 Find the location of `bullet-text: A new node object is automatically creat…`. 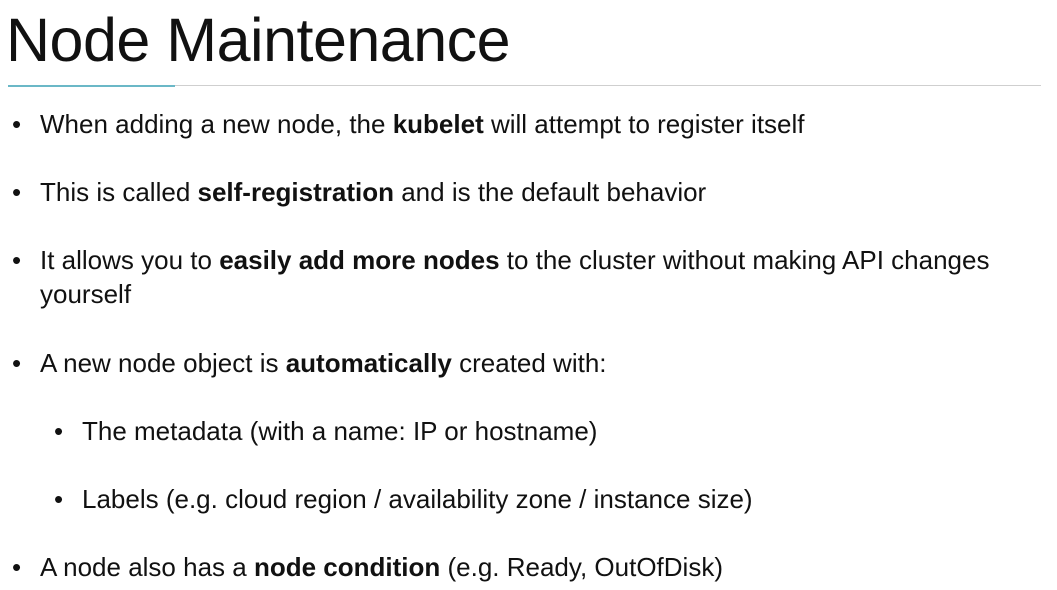

bullet-text: A new node object is automatically creat… is located at coordinates (323, 363).